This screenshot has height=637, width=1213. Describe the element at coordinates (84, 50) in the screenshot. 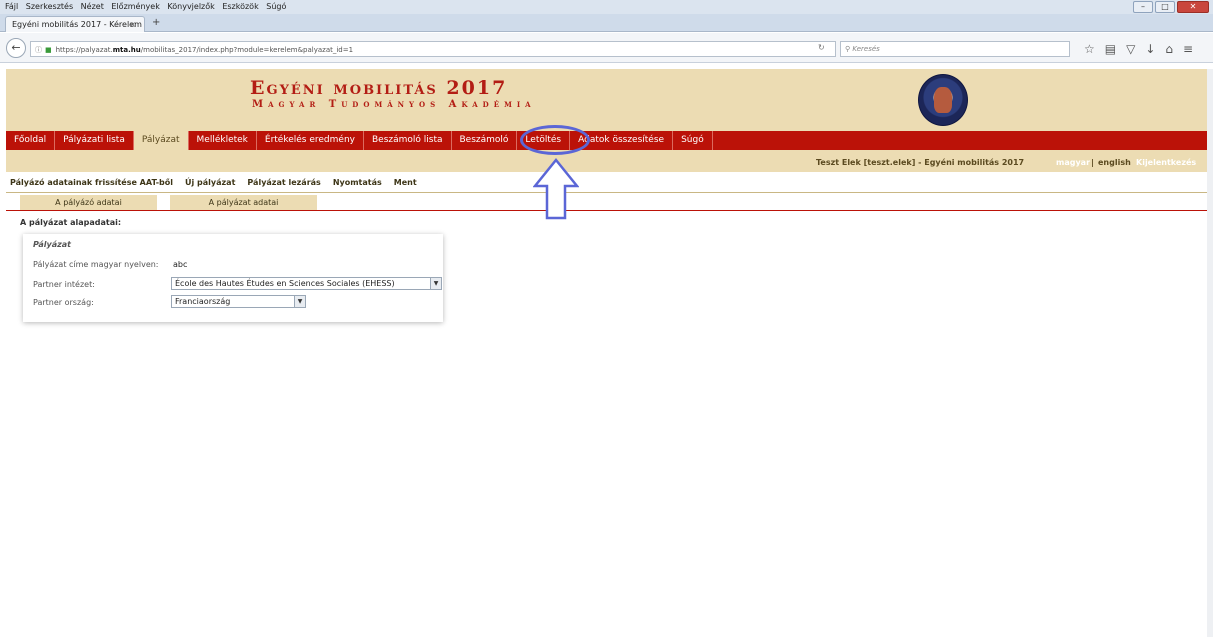

I see `url-prefix: https://palyazat.` at that location.